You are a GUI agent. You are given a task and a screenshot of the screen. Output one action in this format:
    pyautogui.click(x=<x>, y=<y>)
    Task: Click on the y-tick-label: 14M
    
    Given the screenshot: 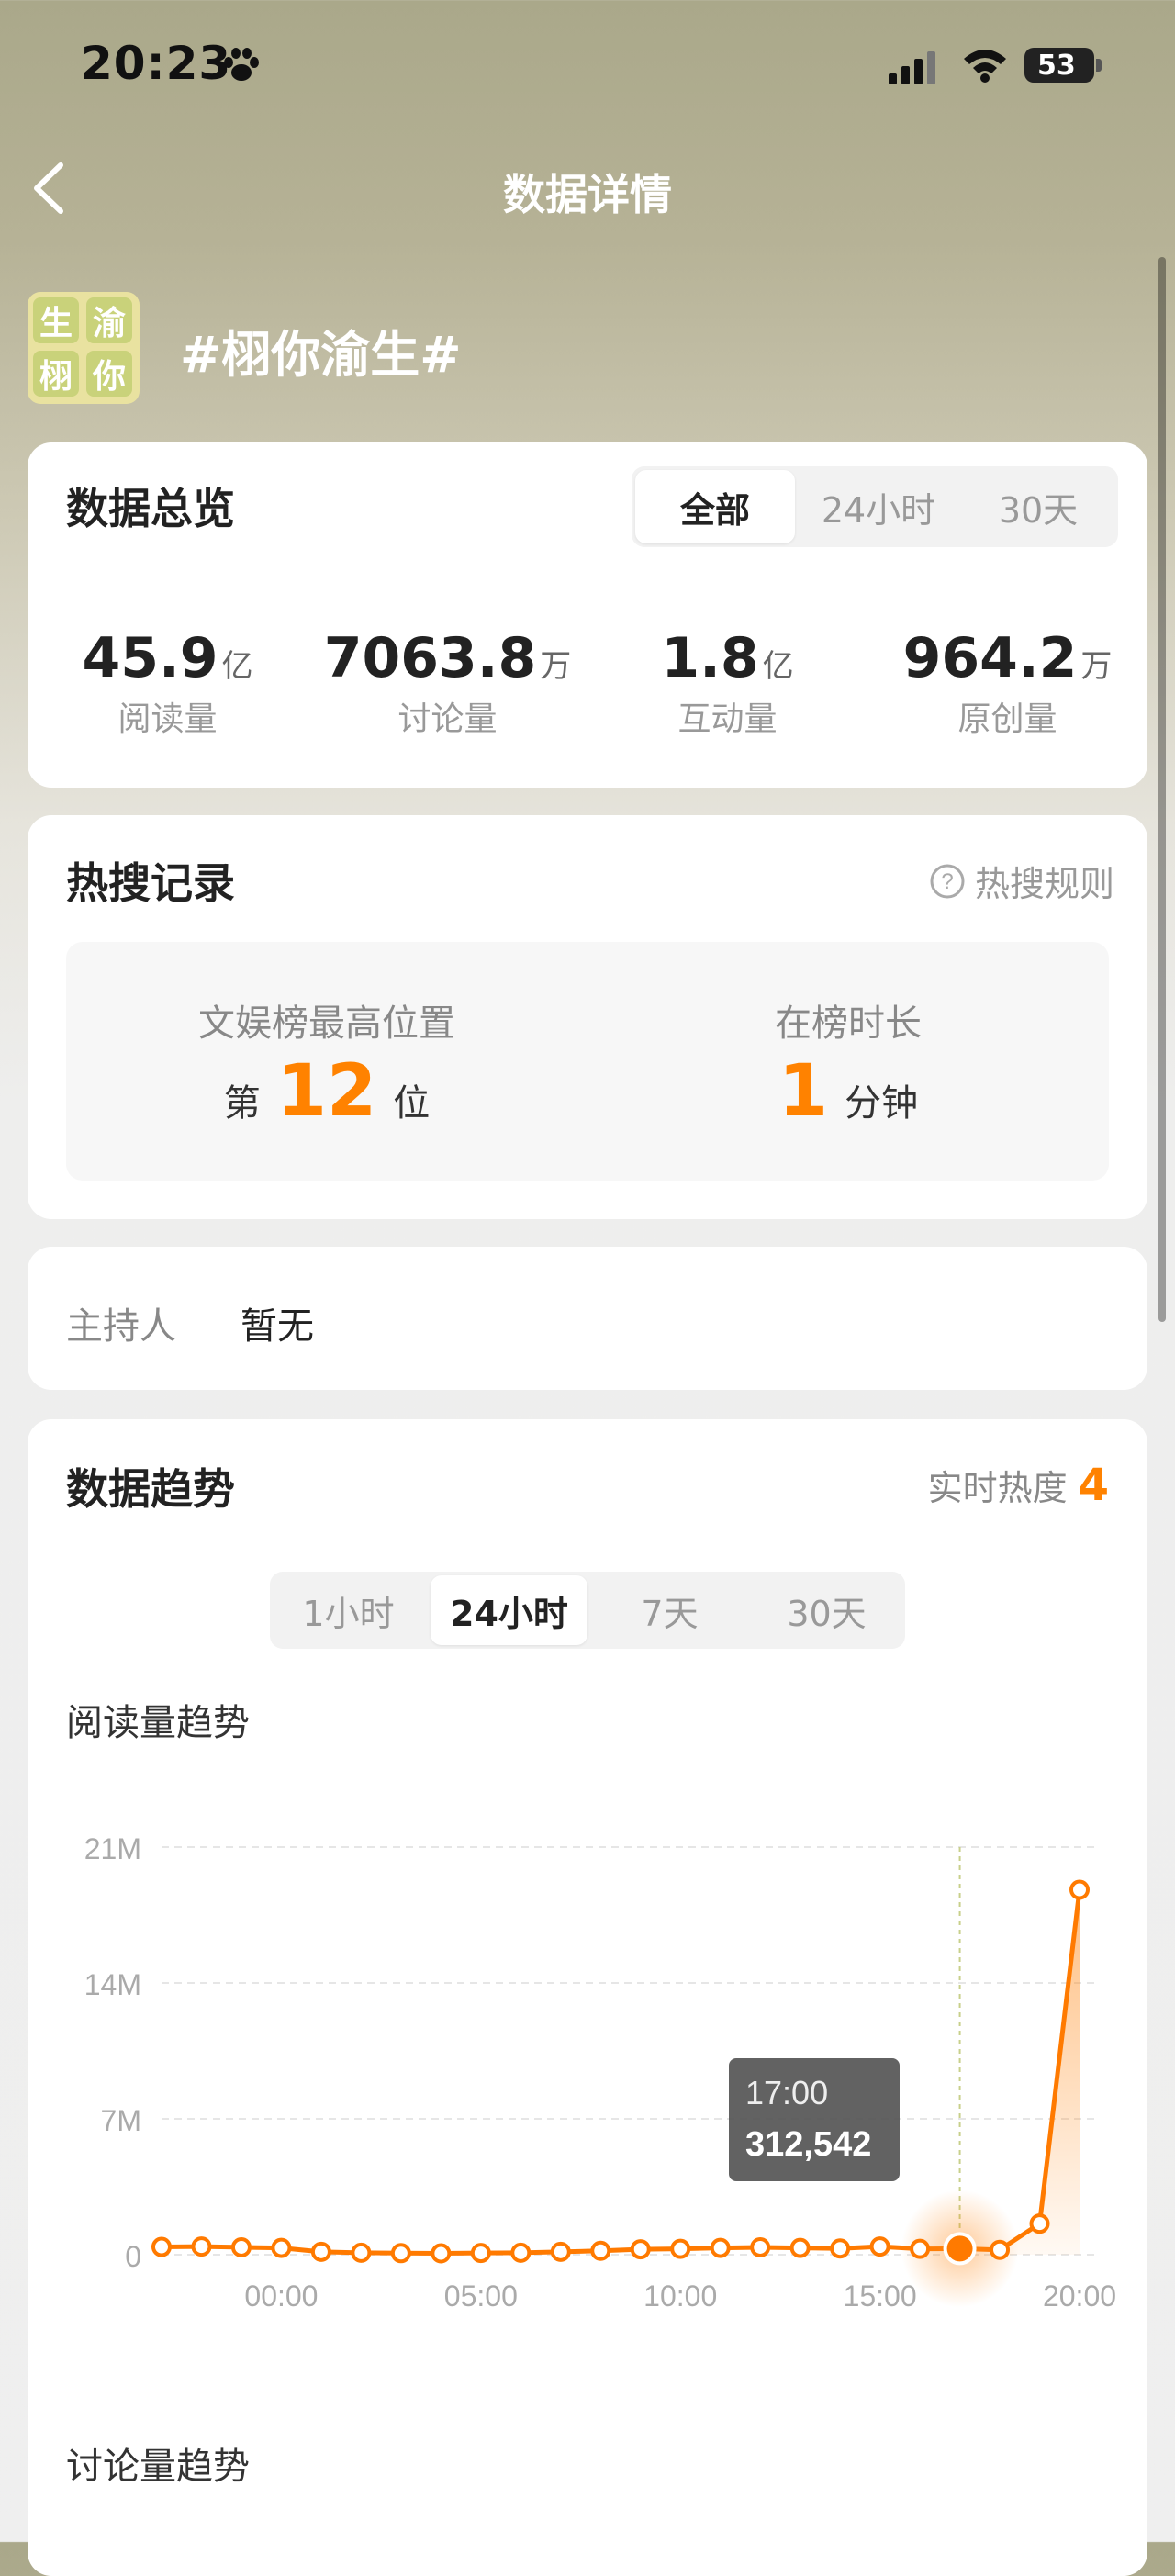 What is the action you would take?
    pyautogui.click(x=112, y=1984)
    